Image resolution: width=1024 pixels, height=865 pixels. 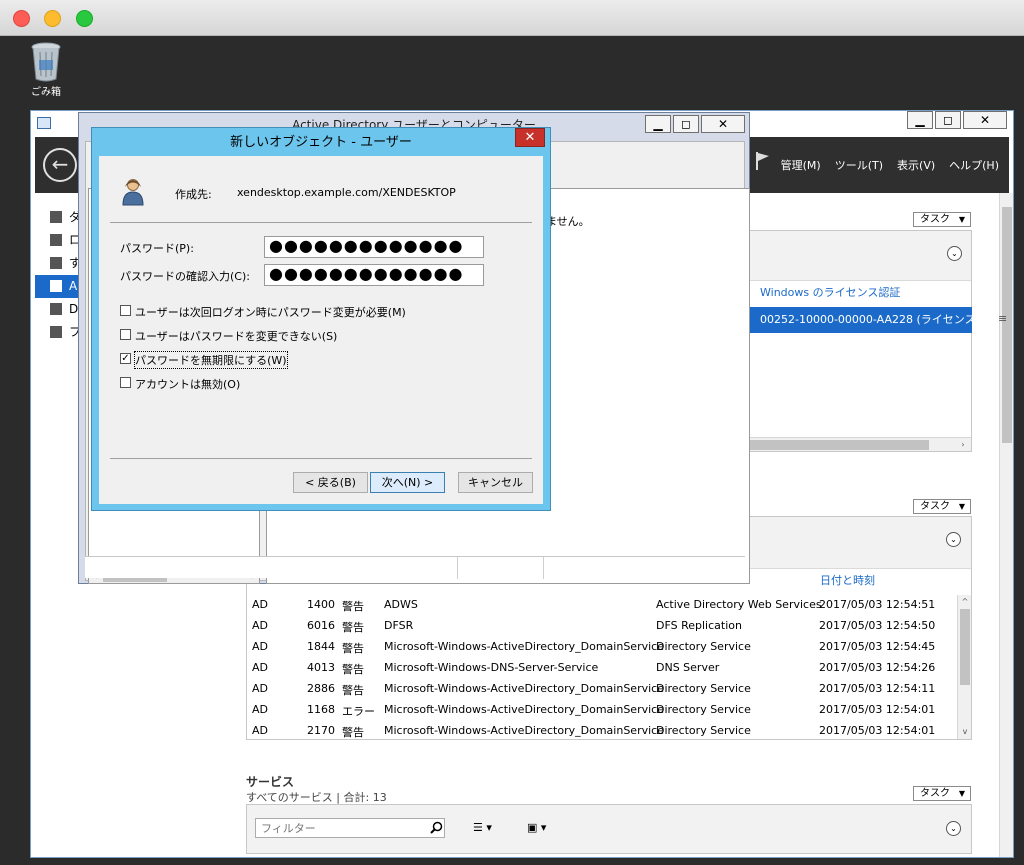 I want to click on filter-input, so click(x=350, y=828).